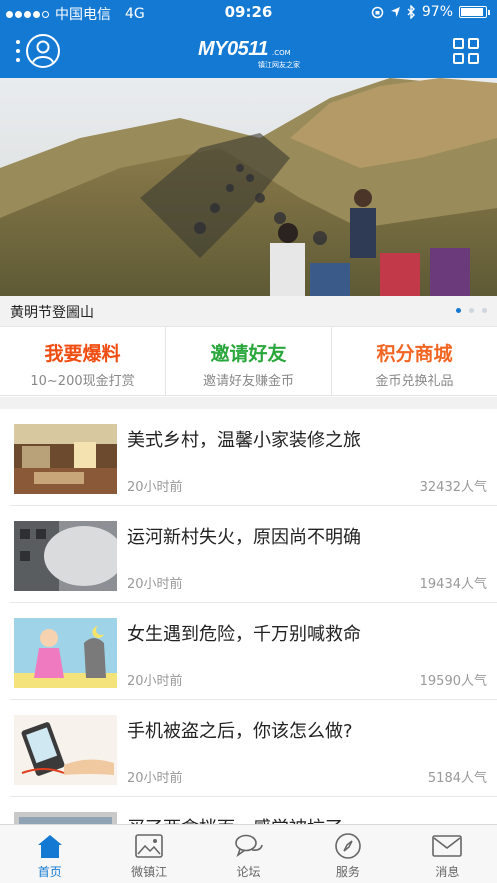  Describe the element at coordinates (253, 457) in the screenshot. I see `list-item: 美式乡村，温馨小家装修之旅 20小时前 32432人气` at that location.